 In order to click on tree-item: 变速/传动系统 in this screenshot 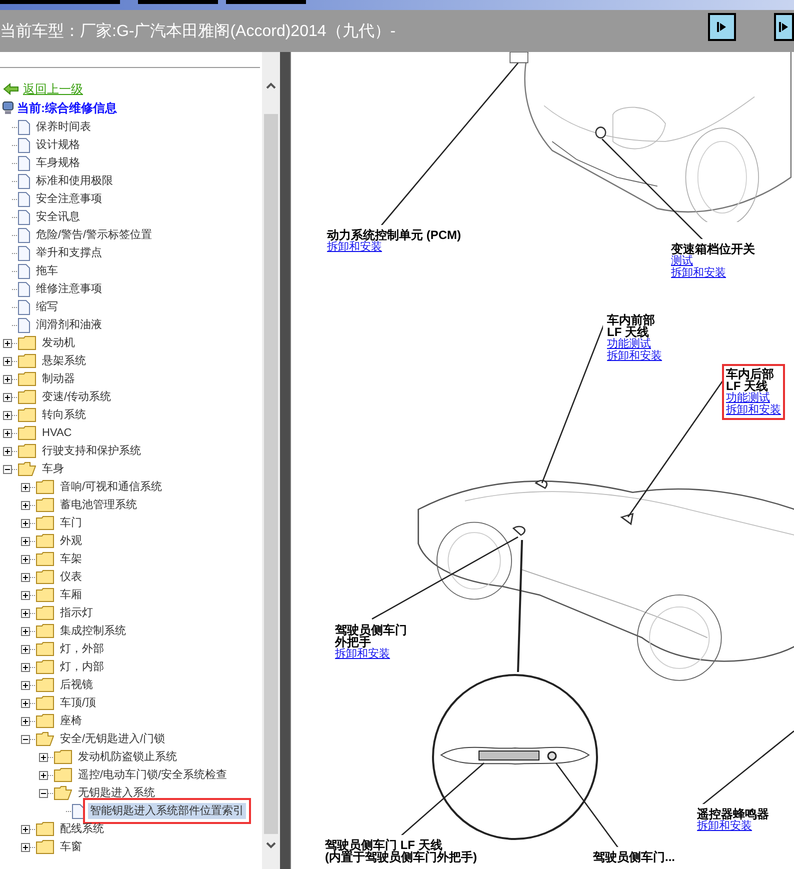, I will do `click(77, 397)`.